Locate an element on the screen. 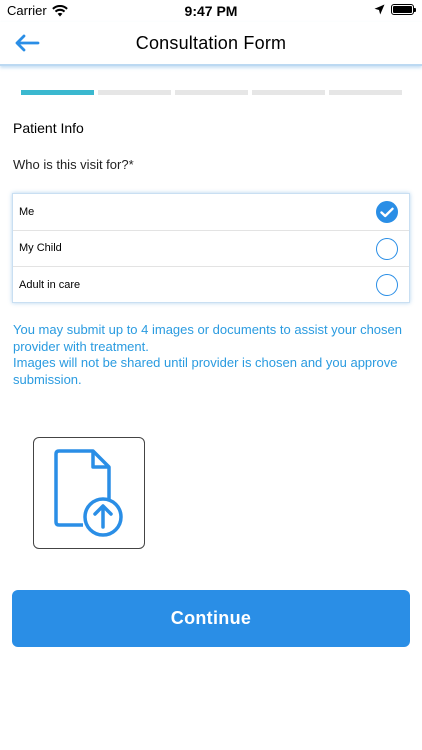 The image size is (422, 750). checkmark-icon is located at coordinates (387, 212).